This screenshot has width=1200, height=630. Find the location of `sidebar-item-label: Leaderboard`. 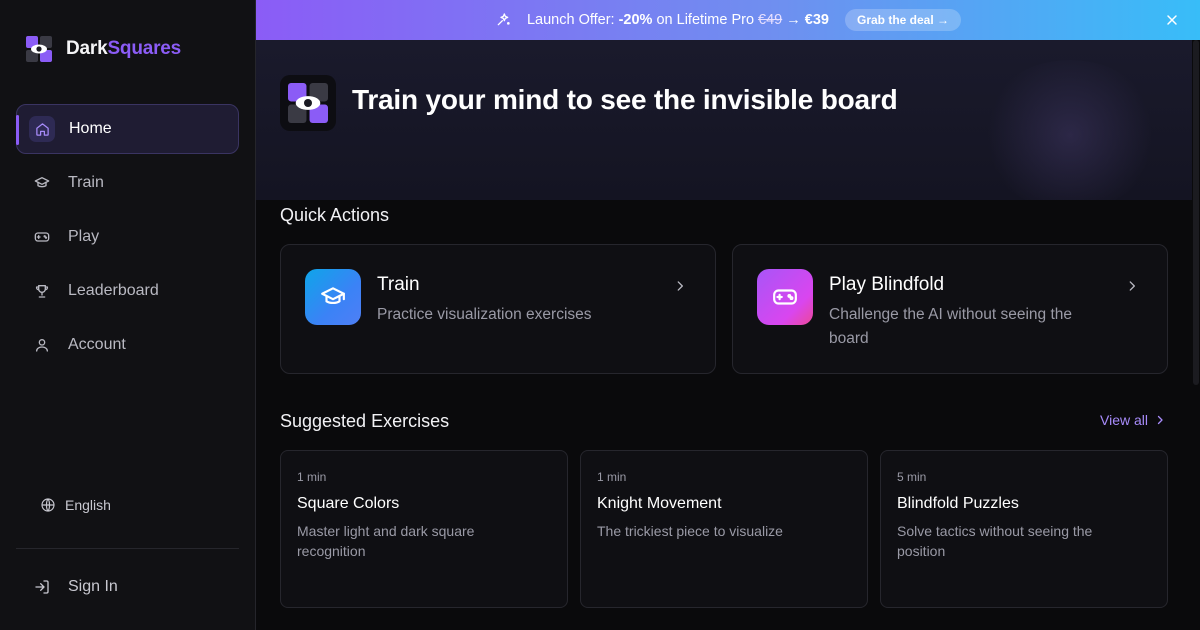

sidebar-item-label: Leaderboard is located at coordinates (113, 290).